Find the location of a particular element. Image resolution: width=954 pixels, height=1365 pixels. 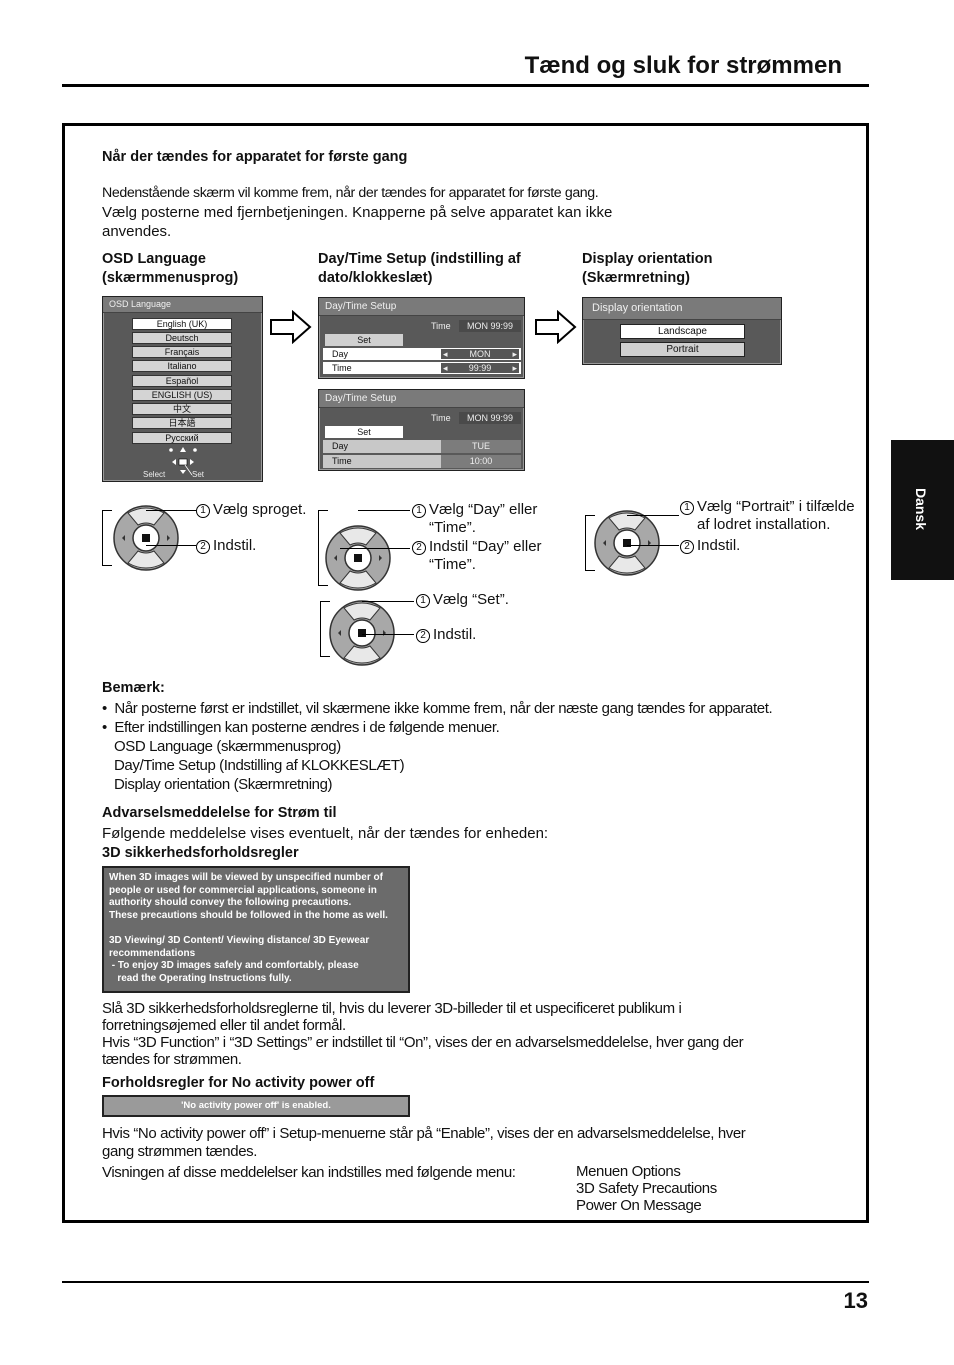

next-arrow-icon is located at coordinates (556, 327).